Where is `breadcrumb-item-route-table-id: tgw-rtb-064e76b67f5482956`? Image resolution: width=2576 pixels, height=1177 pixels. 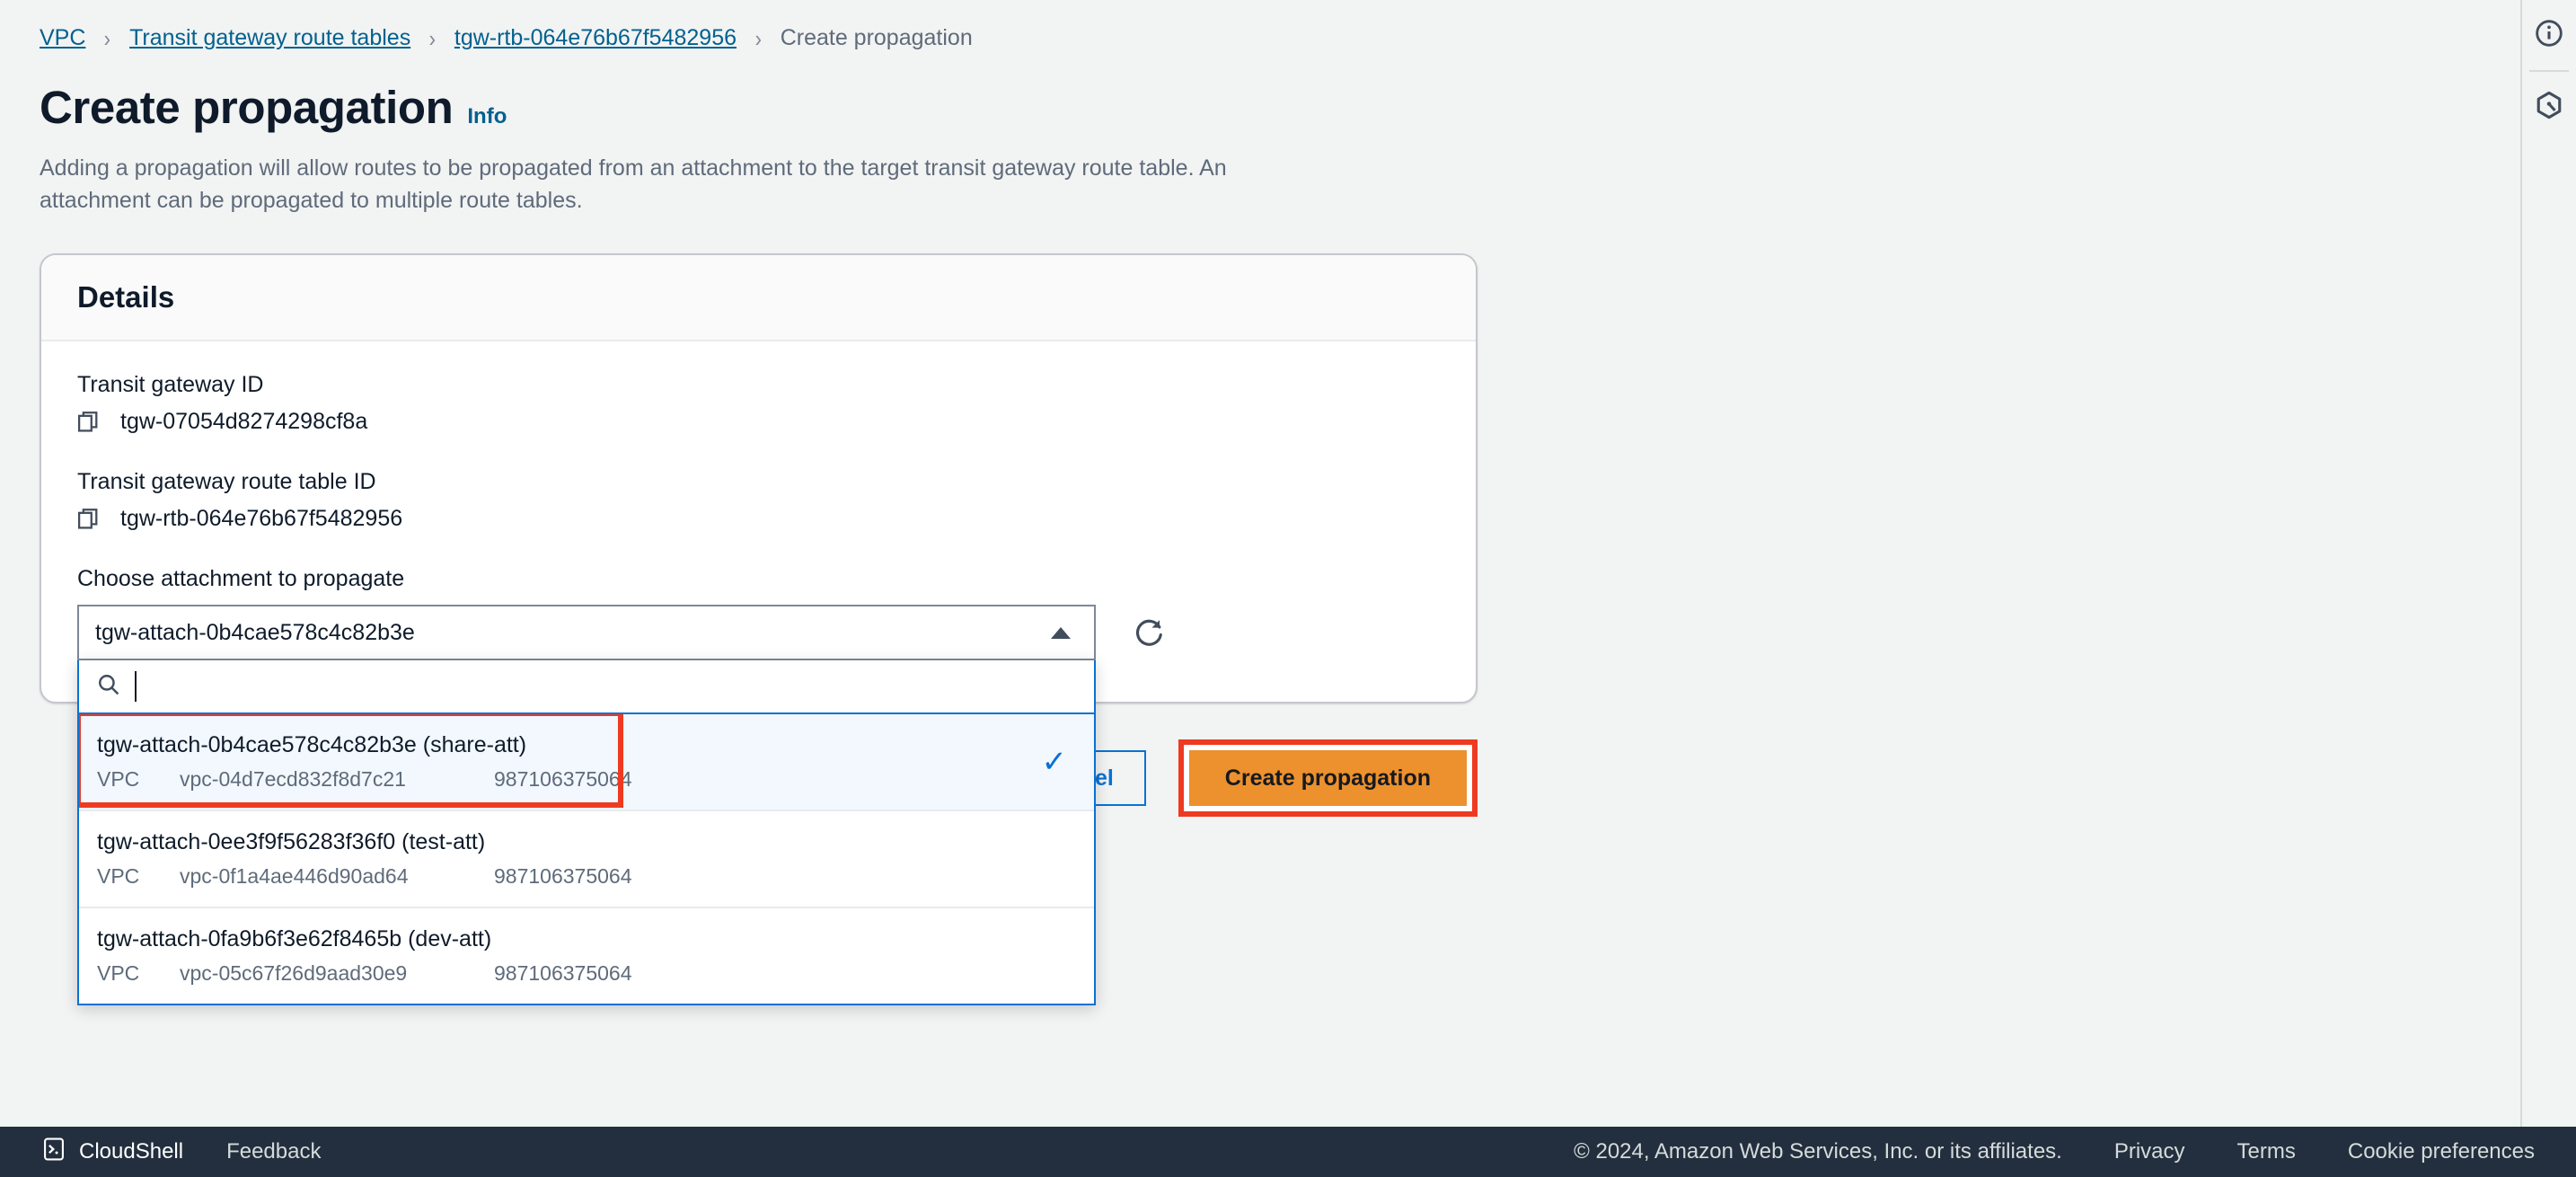
breadcrumb-item-route-table-id: tgw-rtb-064e76b67f5482956 is located at coordinates (595, 38).